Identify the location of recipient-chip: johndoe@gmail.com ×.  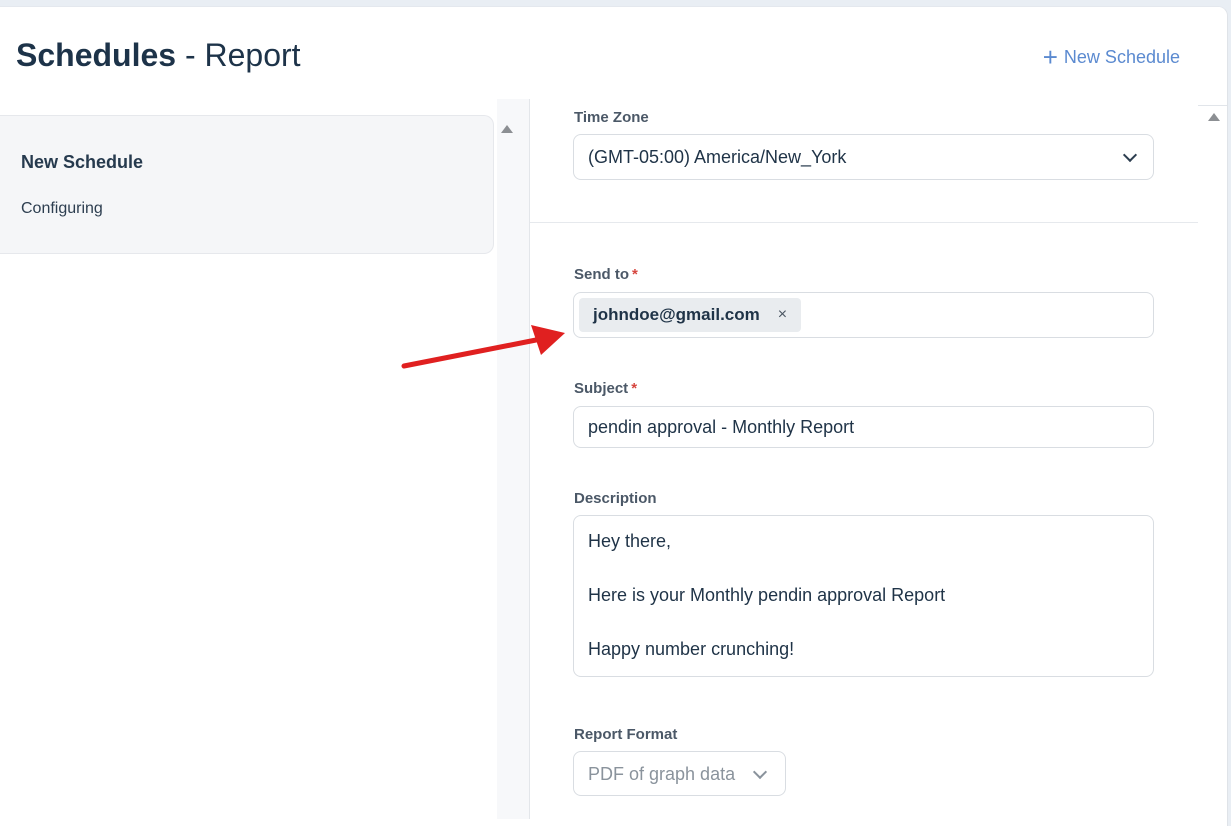
(690, 315).